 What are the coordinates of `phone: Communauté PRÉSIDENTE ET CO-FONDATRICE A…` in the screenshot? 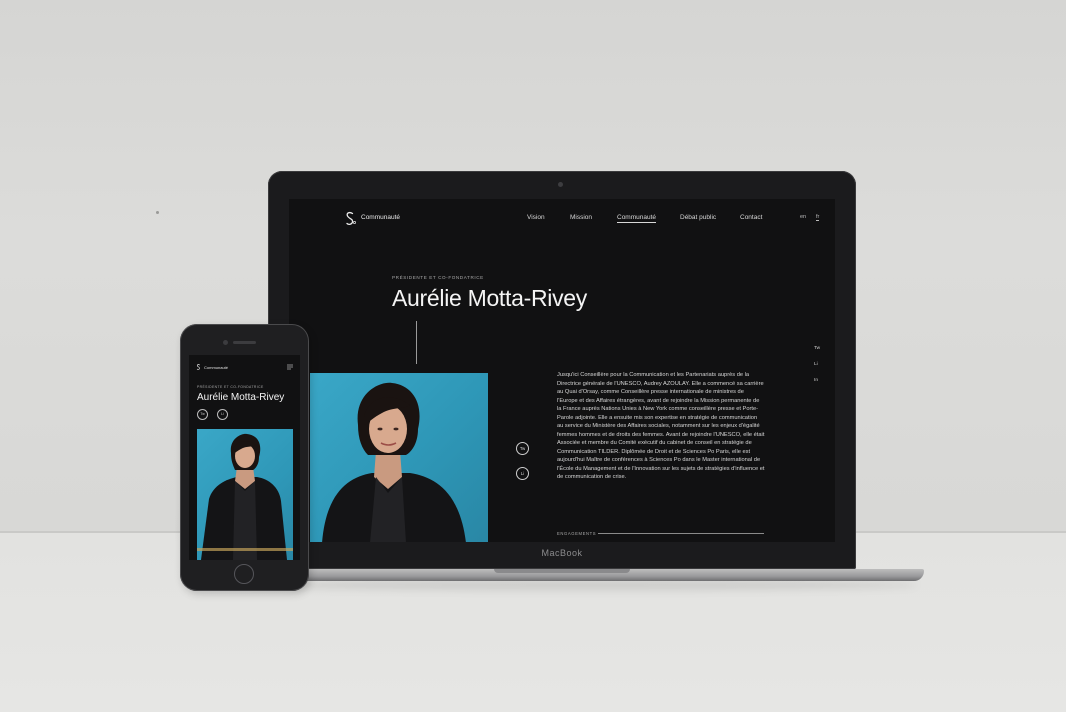 It's located at (244, 457).